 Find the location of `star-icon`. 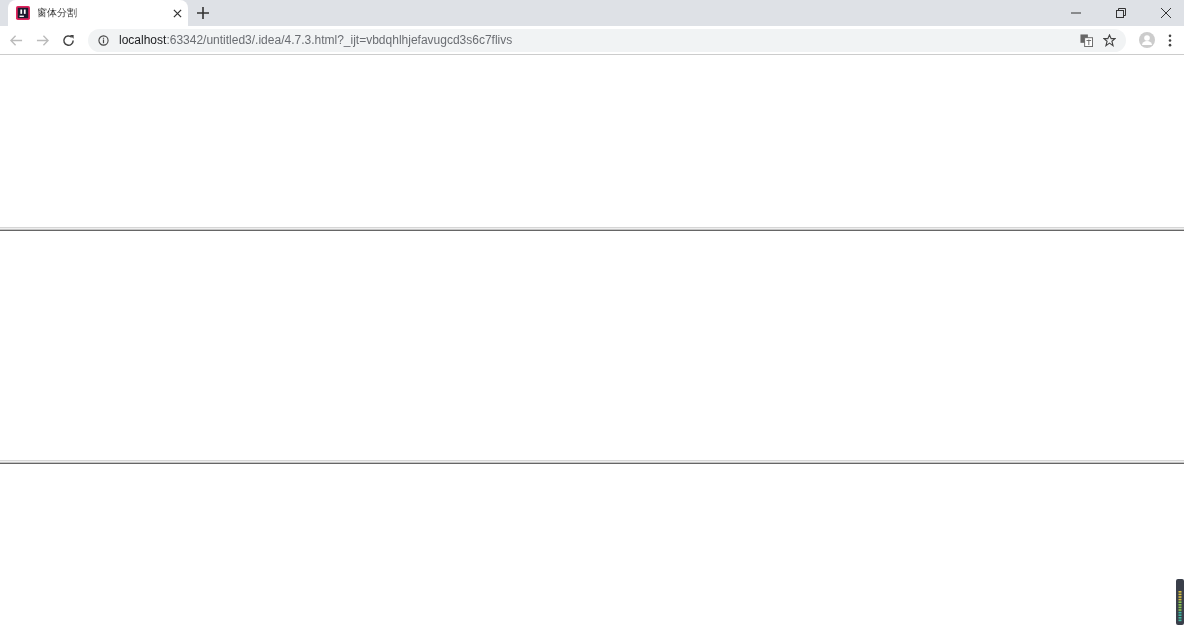

star-icon is located at coordinates (1109, 40).